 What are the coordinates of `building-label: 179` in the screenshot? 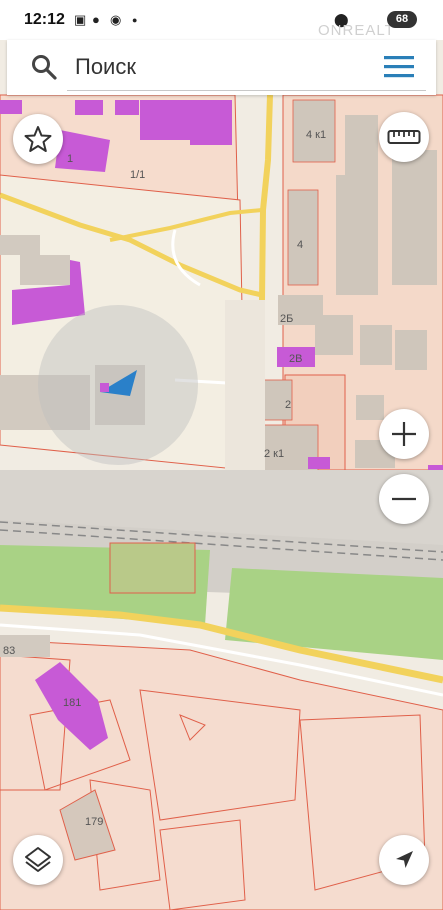 It's located at (94, 822).